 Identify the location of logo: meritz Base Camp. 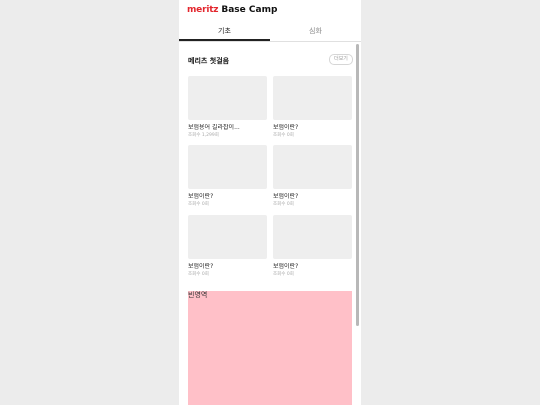
(232, 10).